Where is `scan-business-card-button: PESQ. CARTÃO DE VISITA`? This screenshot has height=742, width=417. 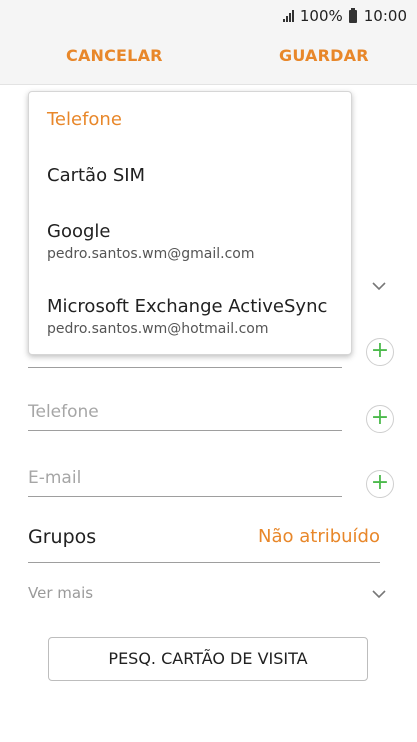 scan-business-card-button: PESQ. CARTÃO DE VISITA is located at coordinates (208, 659).